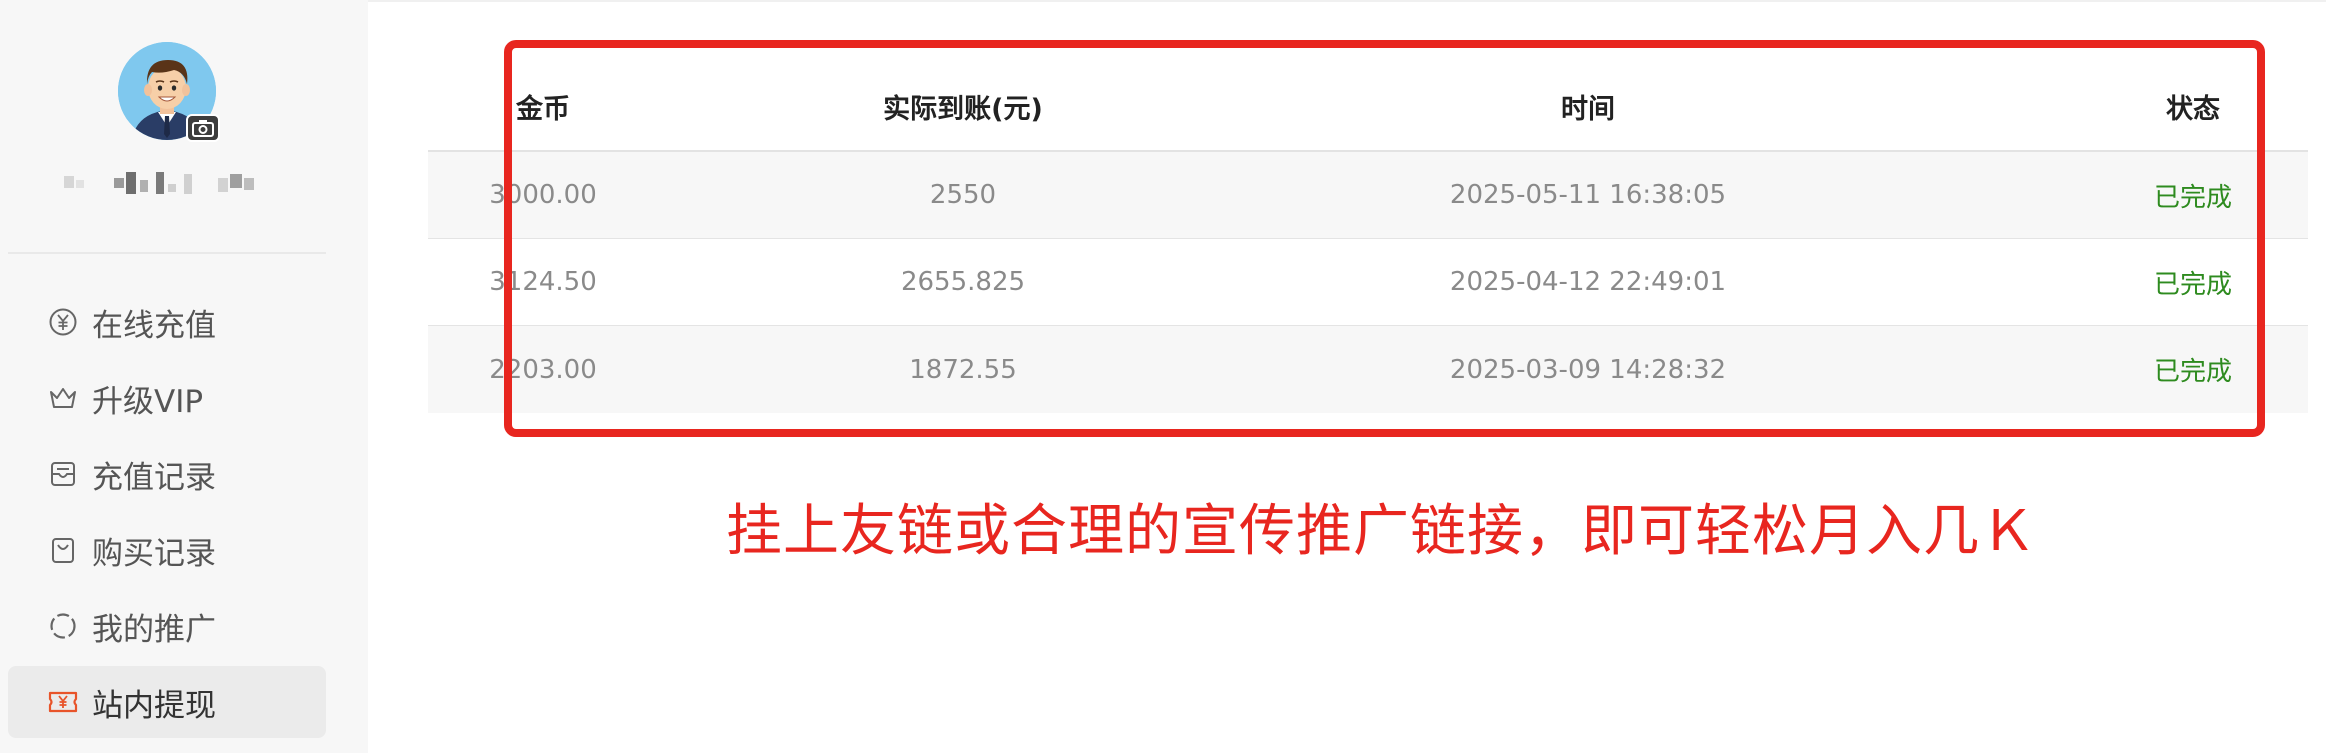  What do you see at coordinates (148, 401) in the screenshot?
I see `sidebar-item-label: 升级VIP` at bounding box center [148, 401].